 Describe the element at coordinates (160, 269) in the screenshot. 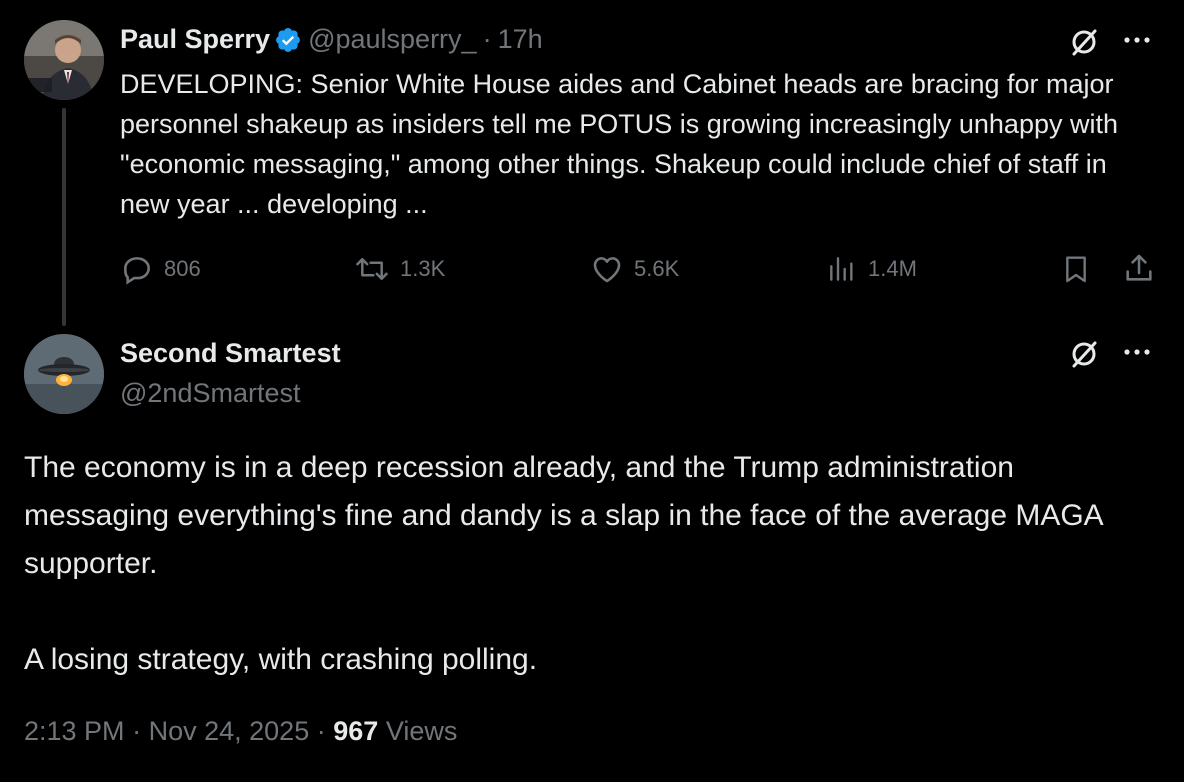

I see `reply-button: 806` at that location.